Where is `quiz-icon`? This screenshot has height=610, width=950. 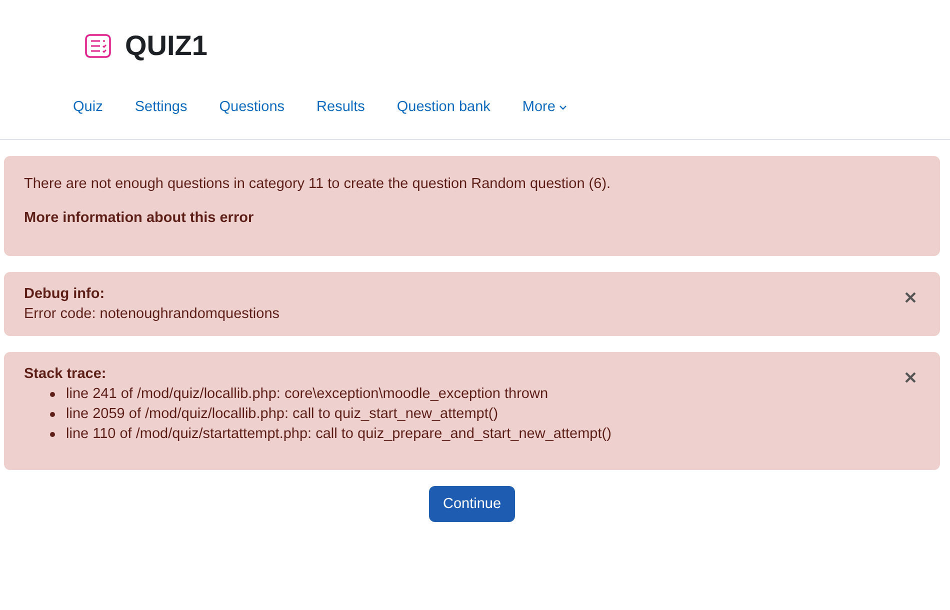 quiz-icon is located at coordinates (98, 46).